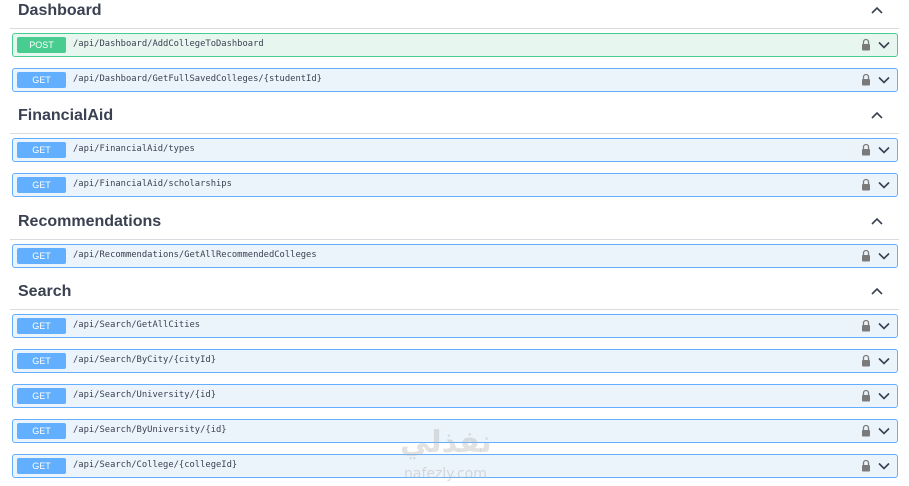  I want to click on section-title: Dashboard, so click(60, 10).